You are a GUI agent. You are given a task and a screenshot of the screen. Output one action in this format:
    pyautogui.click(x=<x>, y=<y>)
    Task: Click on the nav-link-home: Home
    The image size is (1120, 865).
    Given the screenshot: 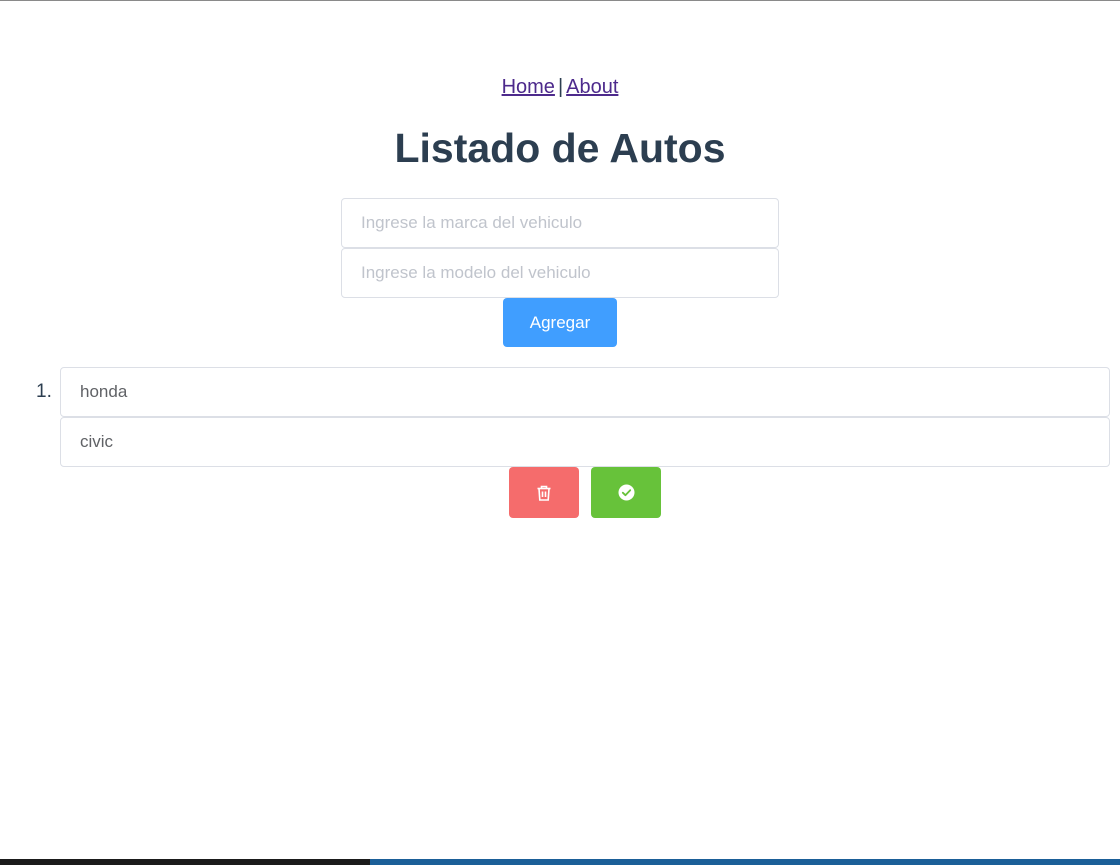 What is the action you would take?
    pyautogui.click(x=528, y=87)
    